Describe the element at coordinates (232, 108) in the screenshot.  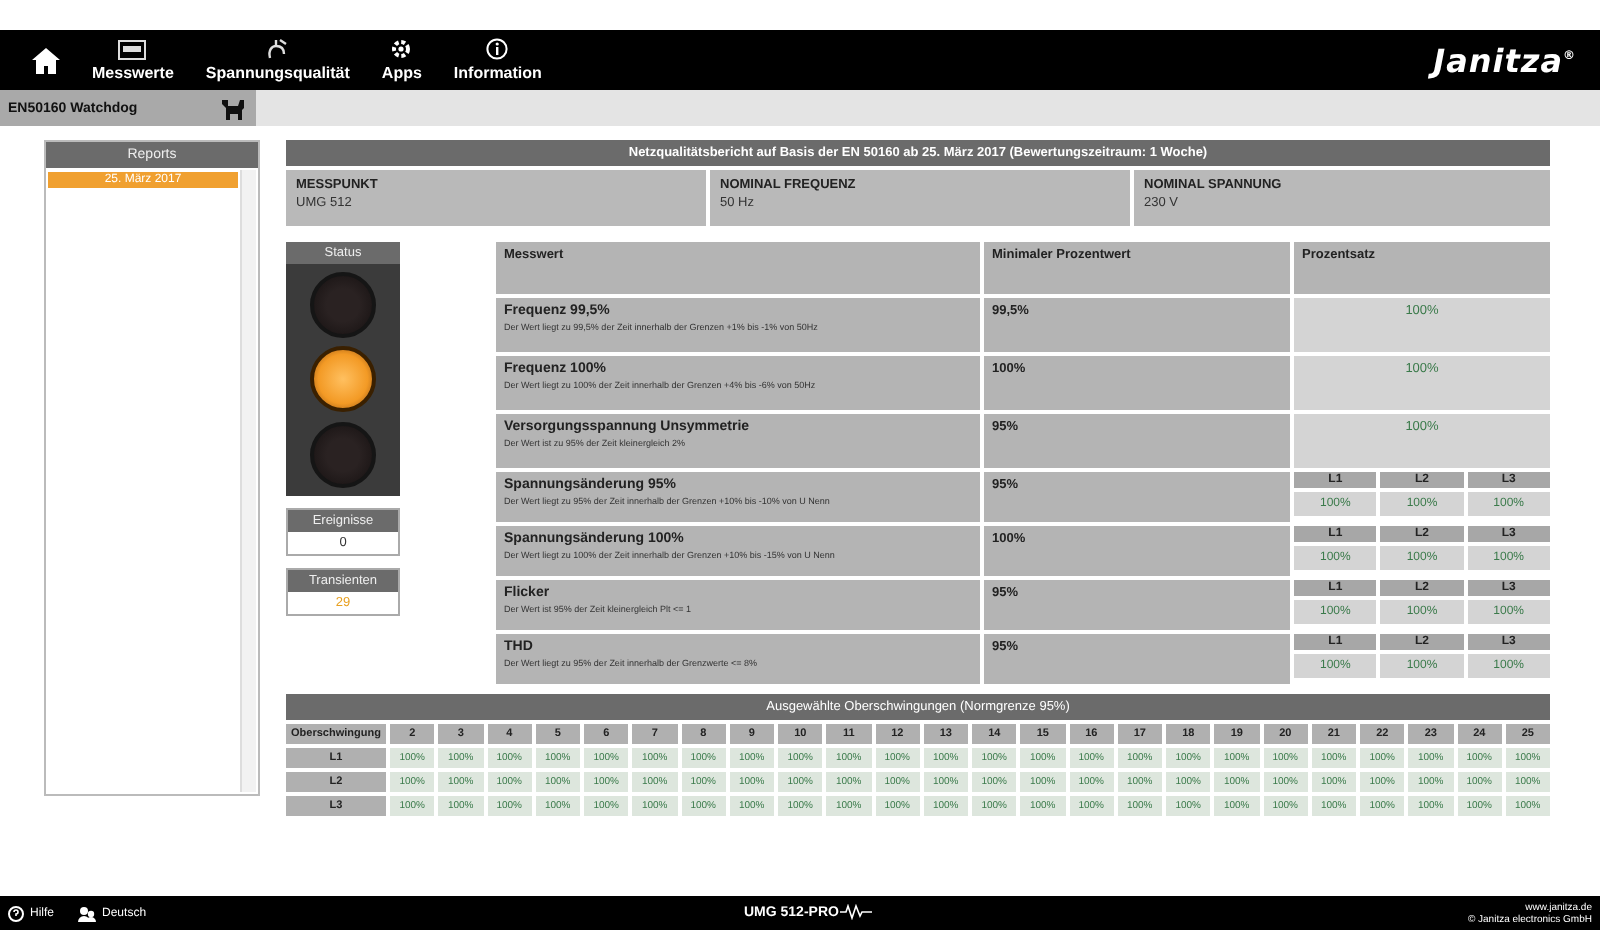
I see `dog-icon` at that location.